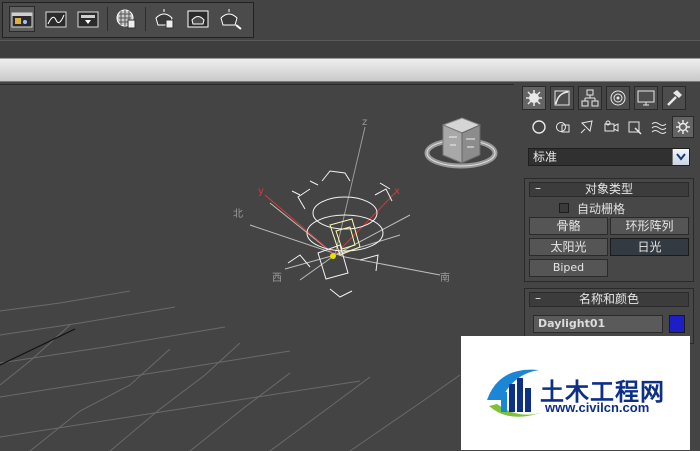 The height and width of the screenshot is (451, 700). Describe the element at coordinates (597, 407) in the screenshot. I see `watermark-url: www.civilcn.com` at that location.